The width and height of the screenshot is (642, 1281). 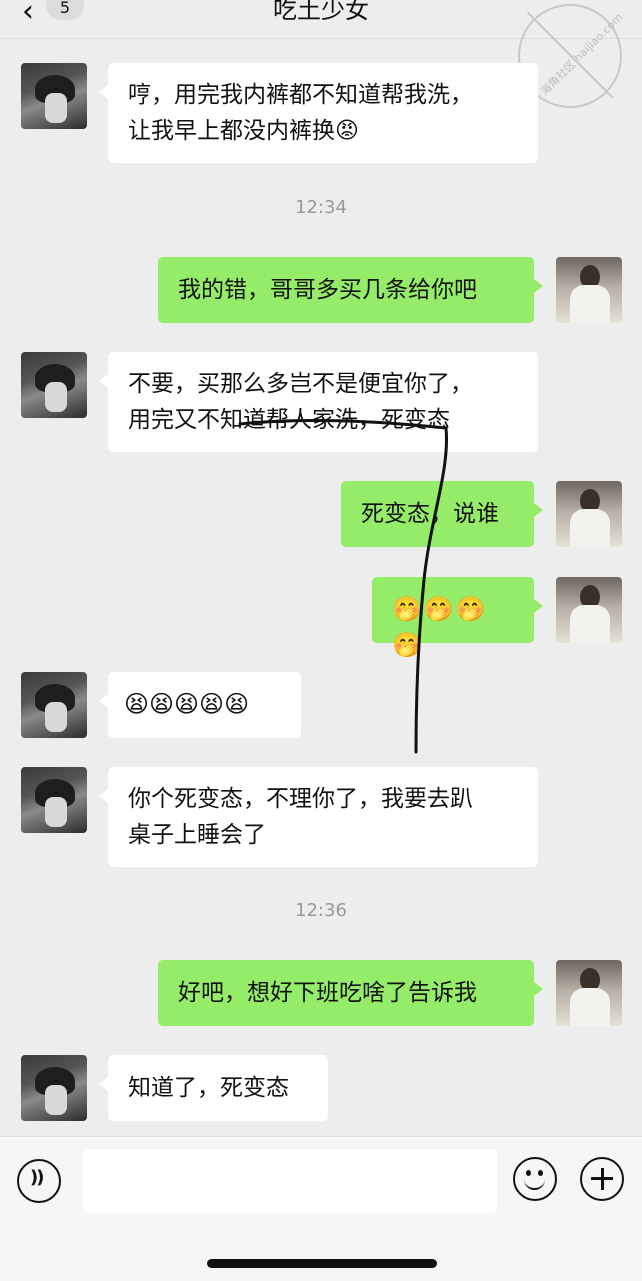 What do you see at coordinates (343, 586) in the screenshot?
I see `handdrawn-annotation` at bounding box center [343, 586].